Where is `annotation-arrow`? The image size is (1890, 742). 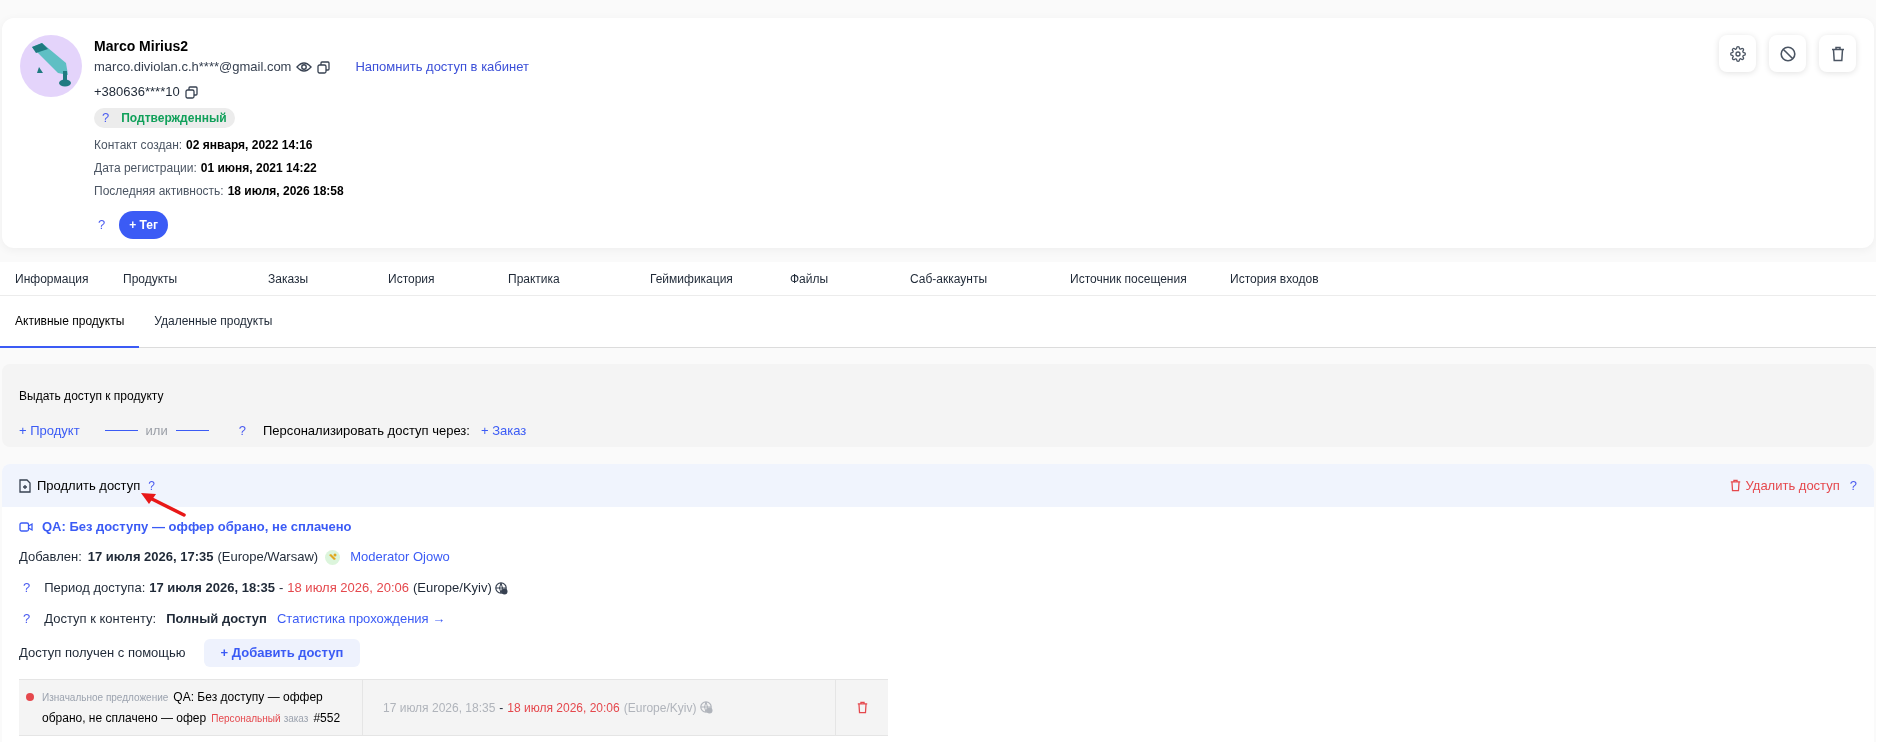
annotation-arrow is located at coordinates (163, 504).